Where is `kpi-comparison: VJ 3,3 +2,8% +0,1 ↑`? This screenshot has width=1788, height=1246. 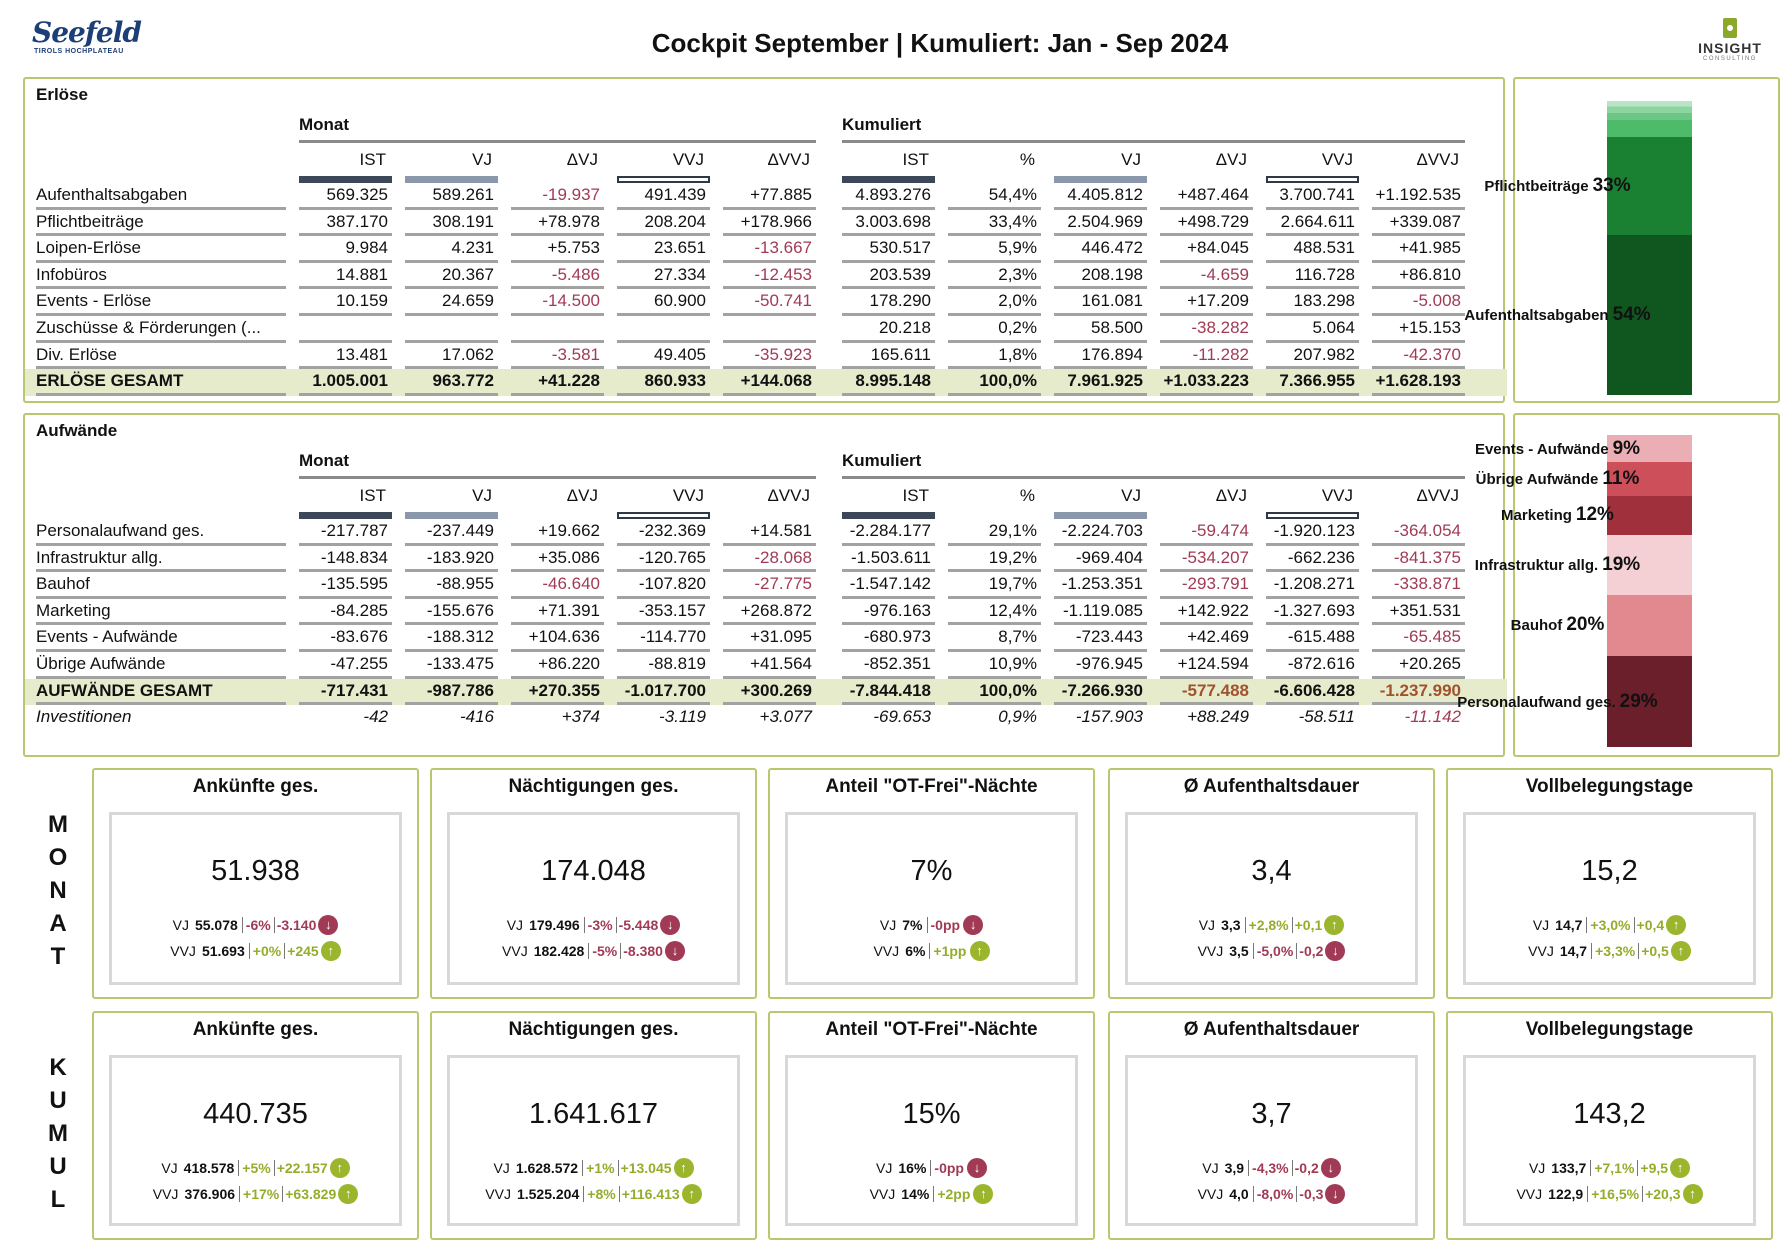 kpi-comparison: VJ 3,3 +2,8% +0,1 ↑ is located at coordinates (1271, 925).